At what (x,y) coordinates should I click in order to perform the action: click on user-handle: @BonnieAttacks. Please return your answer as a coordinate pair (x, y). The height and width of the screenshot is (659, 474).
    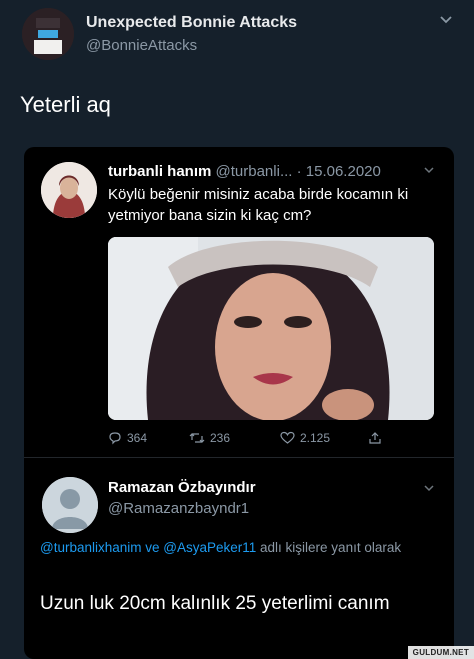
    Looking at the image, I should click on (141, 45).